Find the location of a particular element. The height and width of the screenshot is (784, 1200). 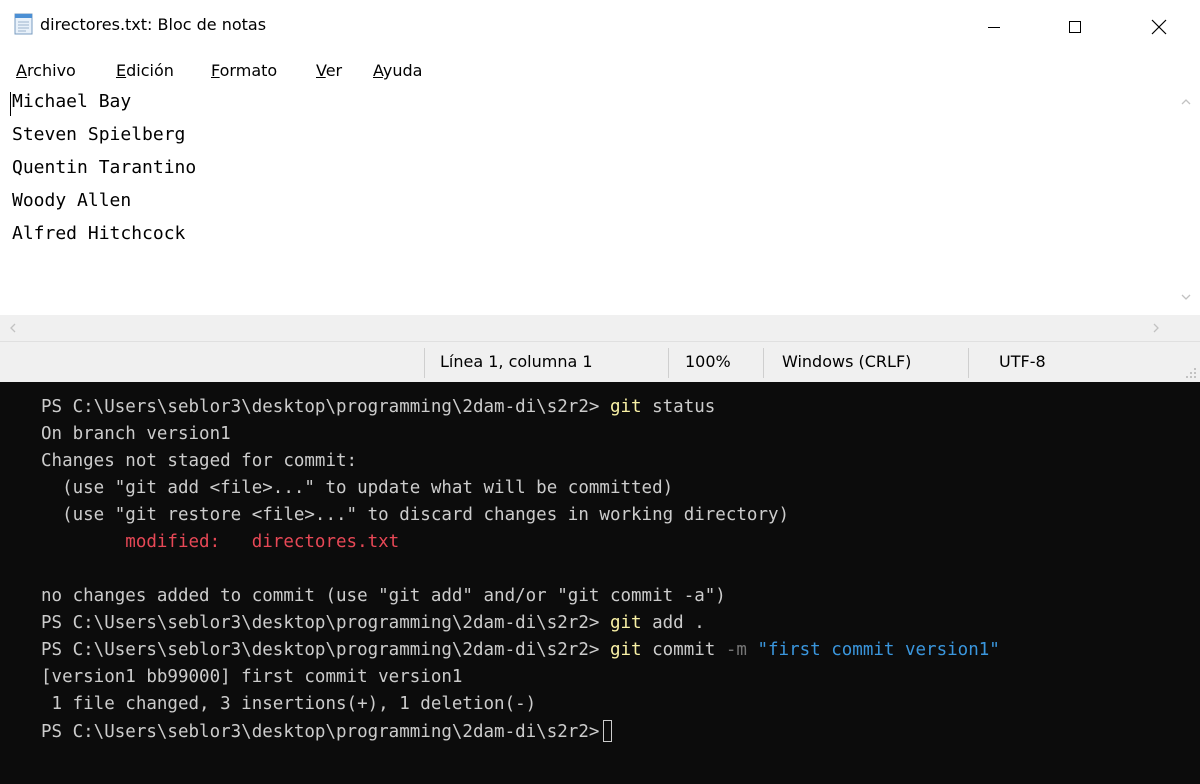

menu-ver: Ver is located at coordinates (329, 70).